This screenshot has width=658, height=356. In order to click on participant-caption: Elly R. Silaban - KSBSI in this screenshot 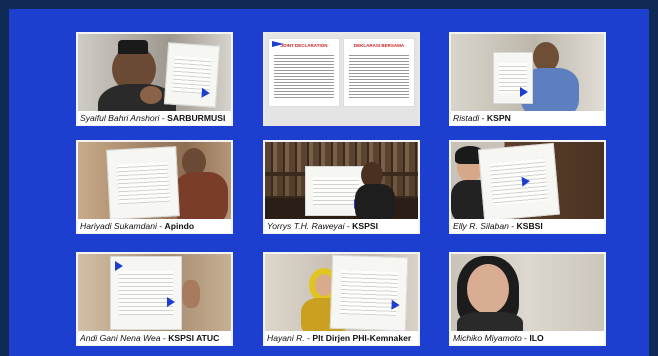, I will do `click(527, 226)`.